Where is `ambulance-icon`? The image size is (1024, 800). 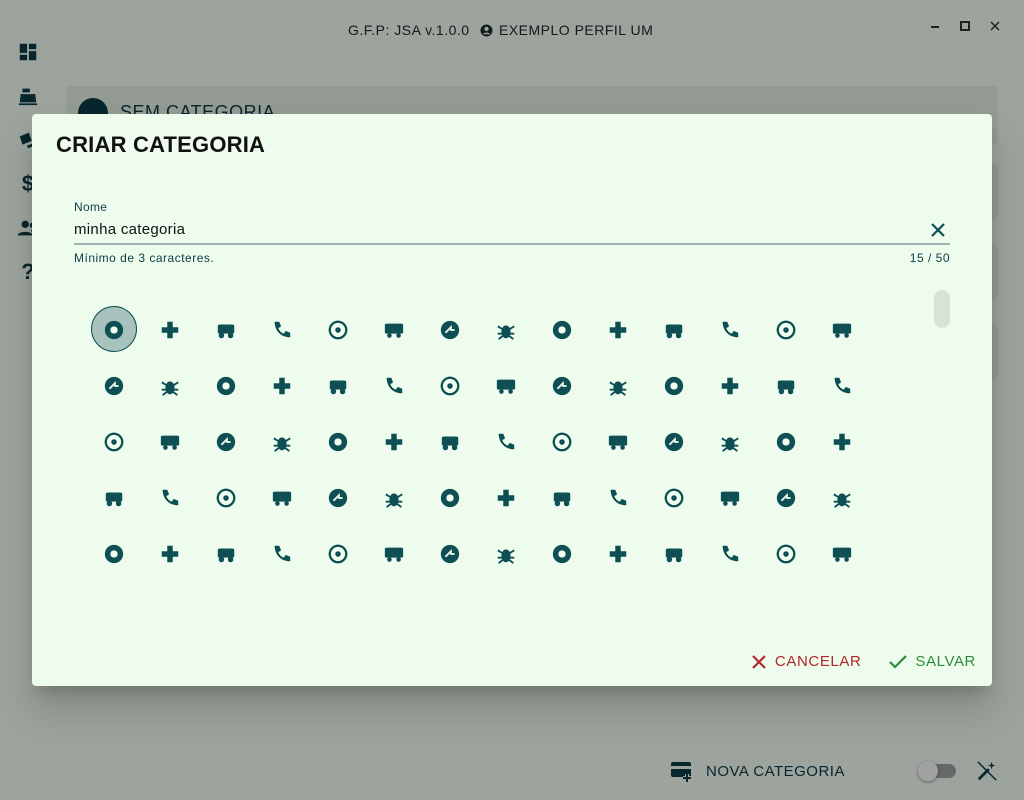 ambulance-icon is located at coordinates (730, 386).